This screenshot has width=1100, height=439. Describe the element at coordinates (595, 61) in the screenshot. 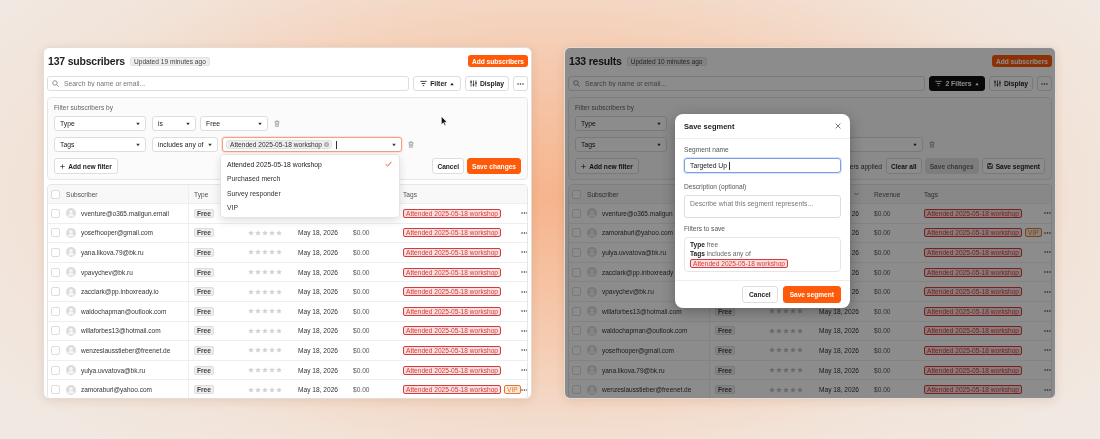

I see `page-title: 133 results` at that location.